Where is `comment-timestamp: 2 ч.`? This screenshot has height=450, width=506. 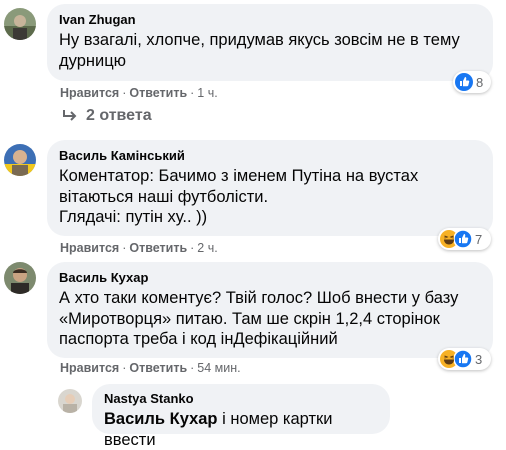
comment-timestamp: 2 ч. is located at coordinates (207, 248).